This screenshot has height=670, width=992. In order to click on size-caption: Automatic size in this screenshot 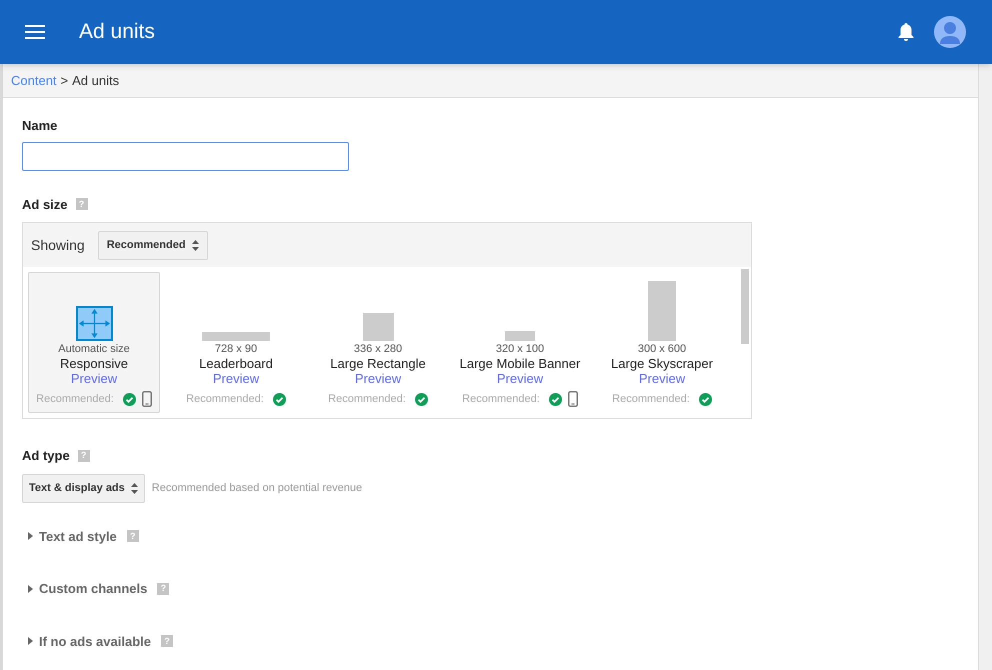, I will do `click(94, 349)`.